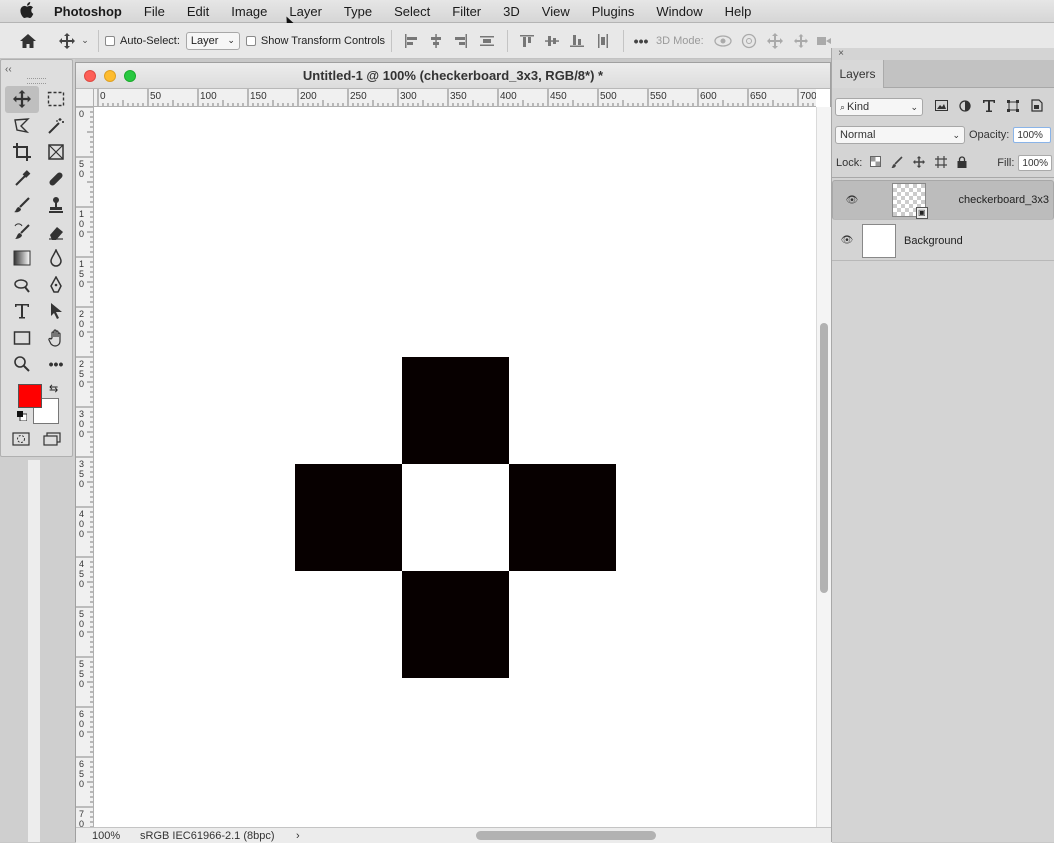 The height and width of the screenshot is (843, 1054). I want to click on tools-panel-header: ‹‹, so click(36, 69).